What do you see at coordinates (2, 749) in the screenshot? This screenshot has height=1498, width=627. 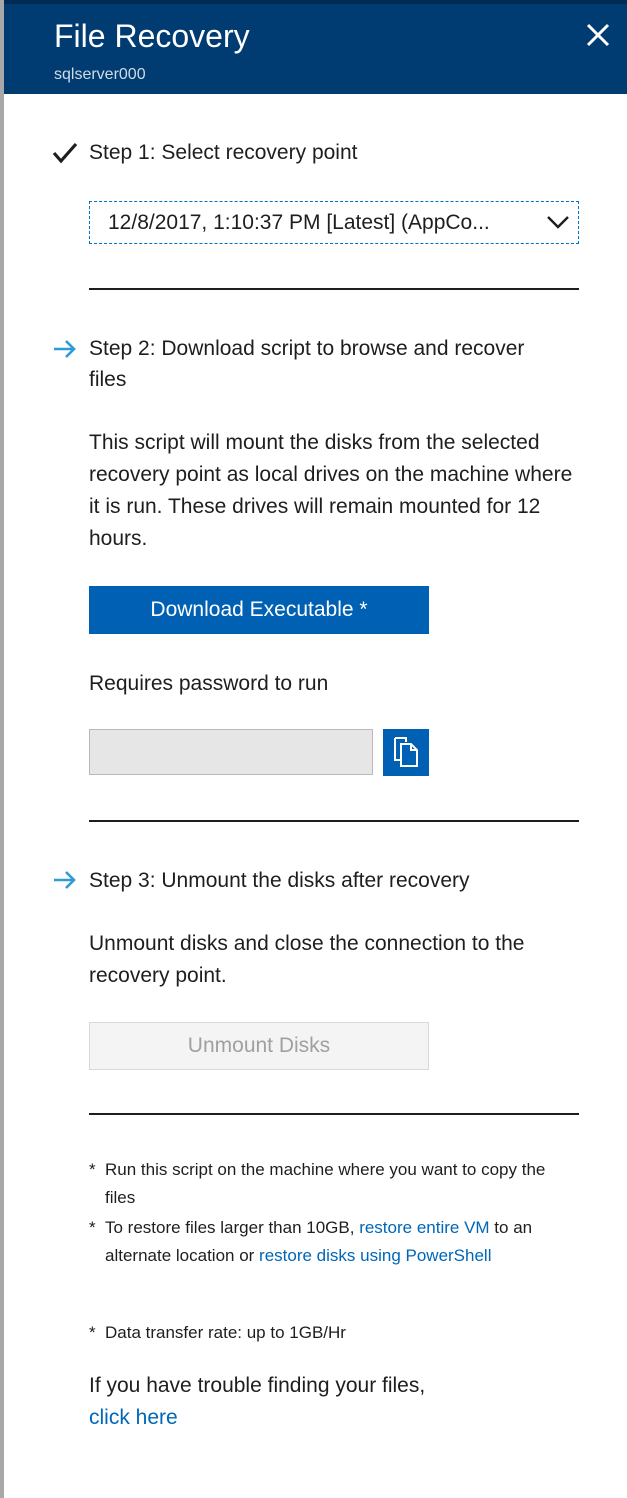 I see `panel-left-border` at bounding box center [2, 749].